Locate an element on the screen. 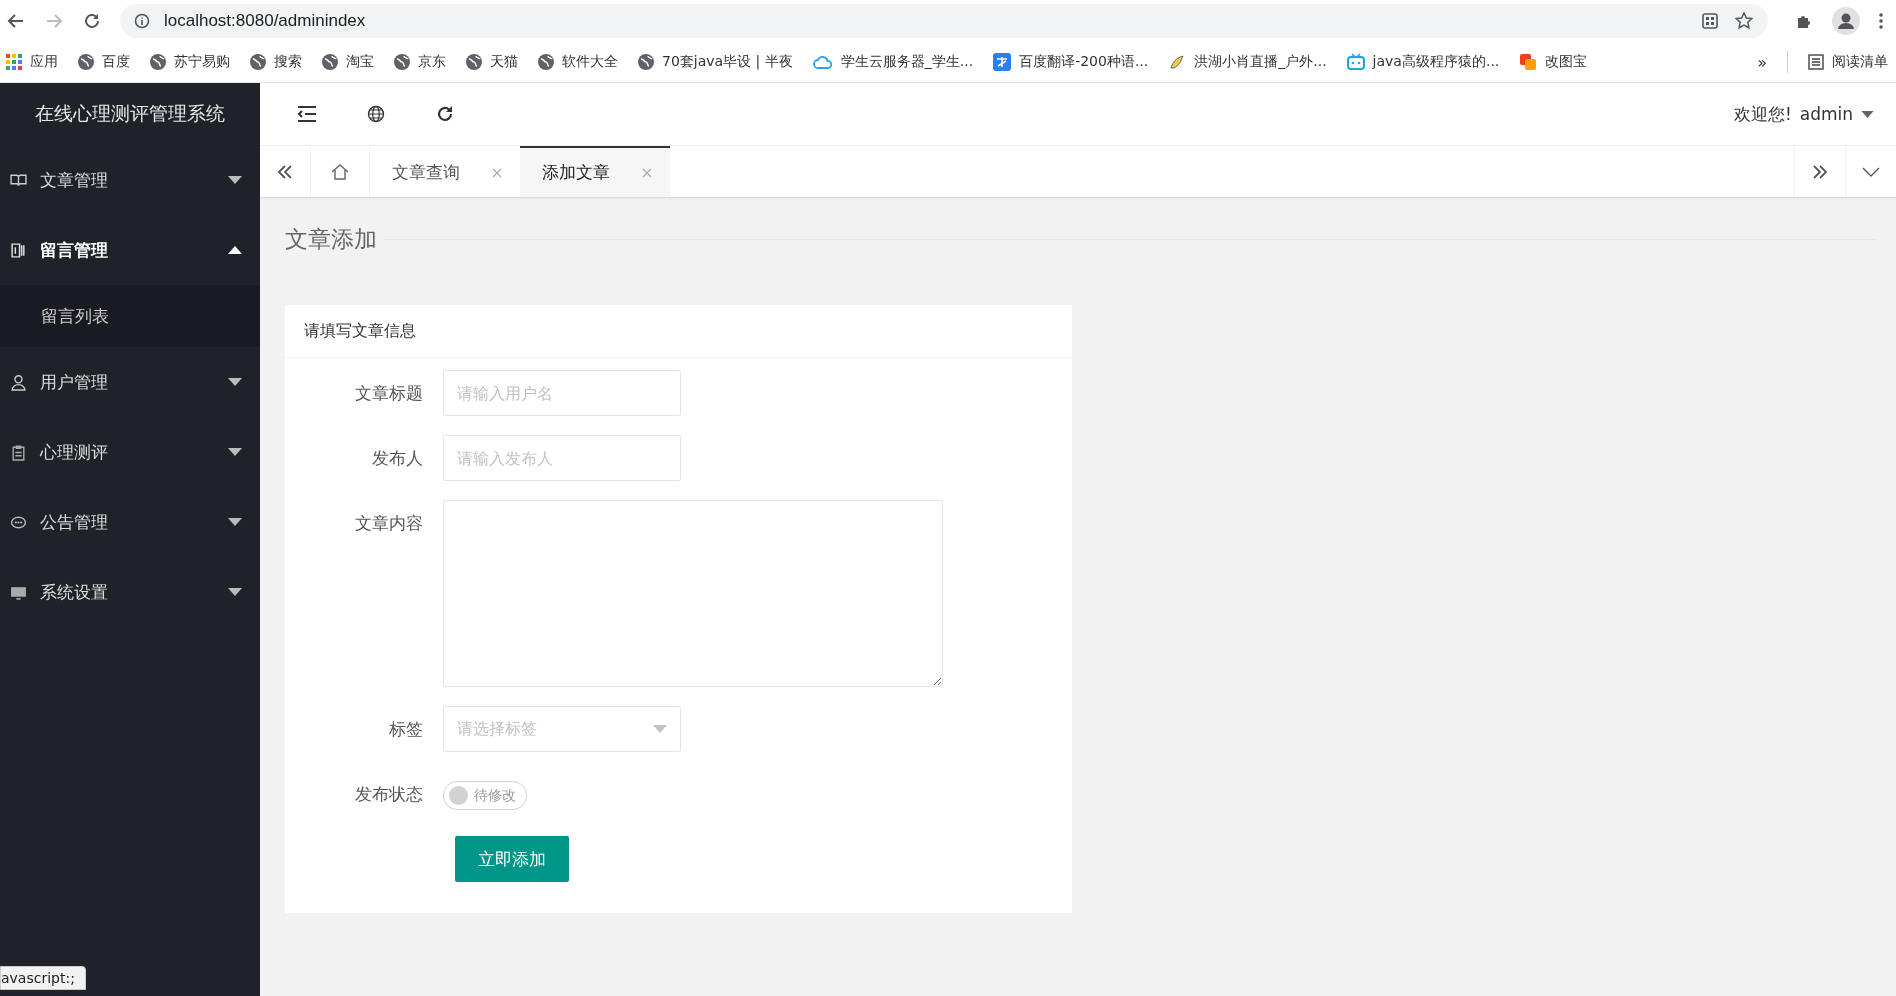 This screenshot has width=1896, height=996. bookmark: 淘宝 is located at coordinates (348, 62).